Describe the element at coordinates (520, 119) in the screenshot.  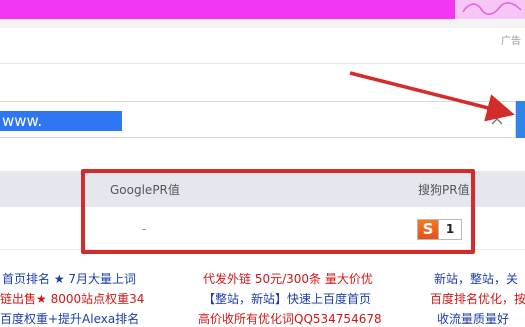
I see `search-button` at that location.